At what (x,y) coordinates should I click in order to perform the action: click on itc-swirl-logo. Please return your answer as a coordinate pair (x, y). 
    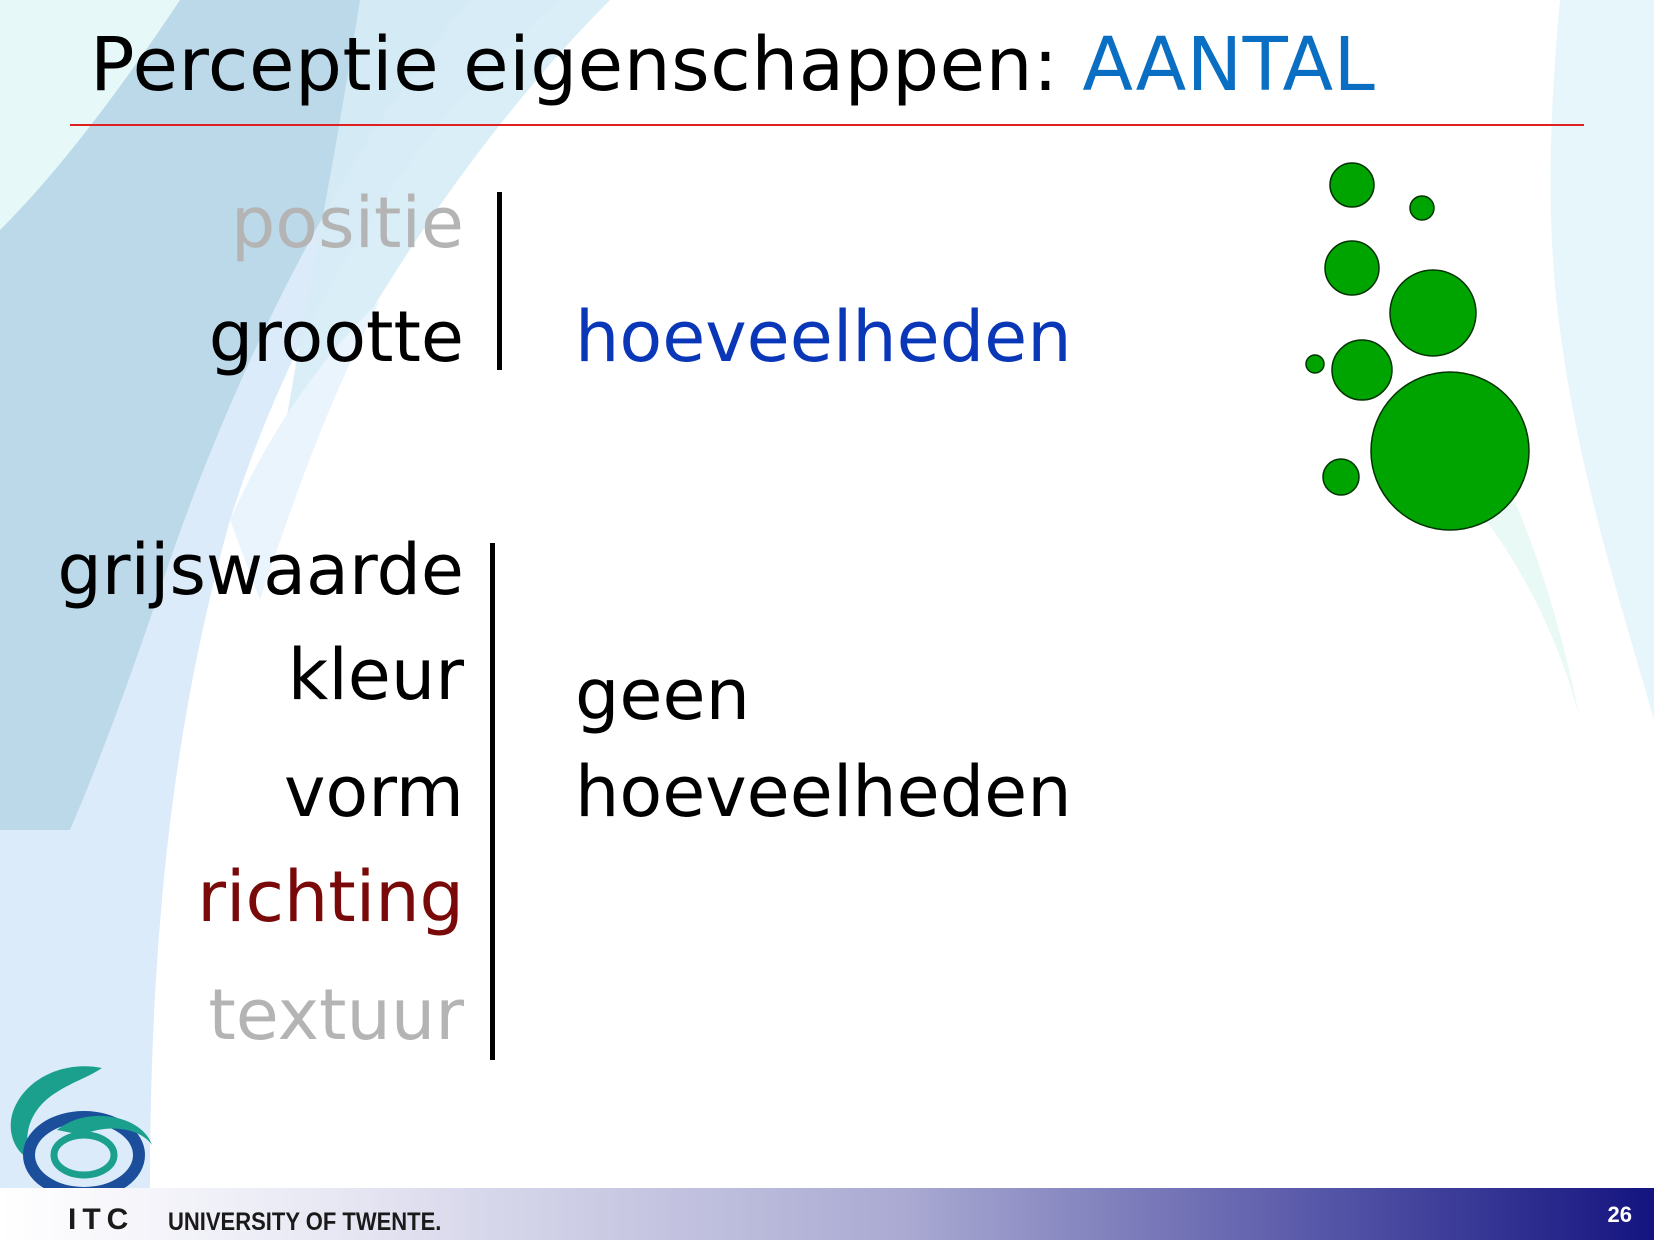
    Looking at the image, I should click on (81, 1132).